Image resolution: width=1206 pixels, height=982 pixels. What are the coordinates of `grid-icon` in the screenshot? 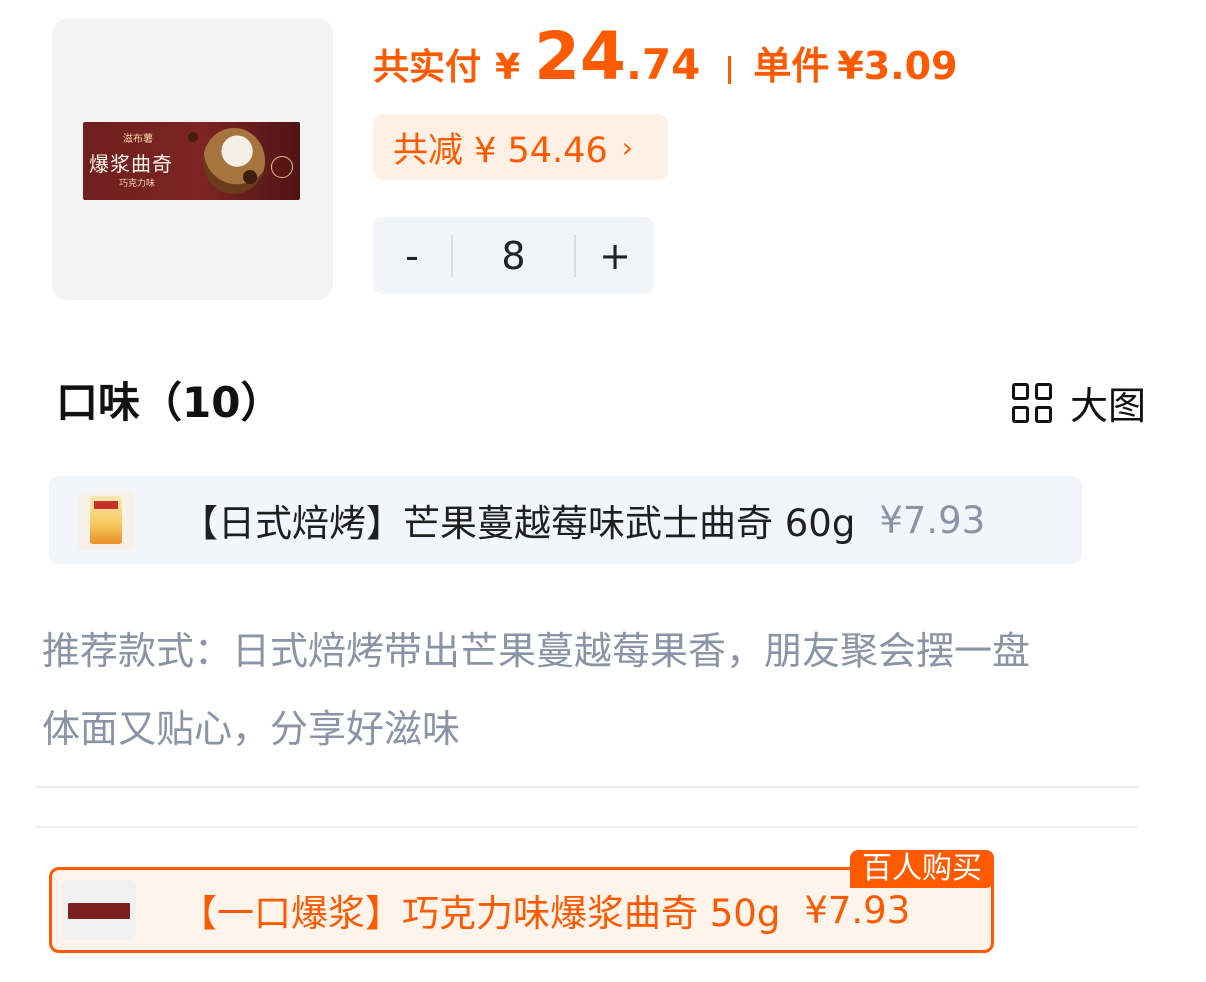 It's located at (1032, 402).